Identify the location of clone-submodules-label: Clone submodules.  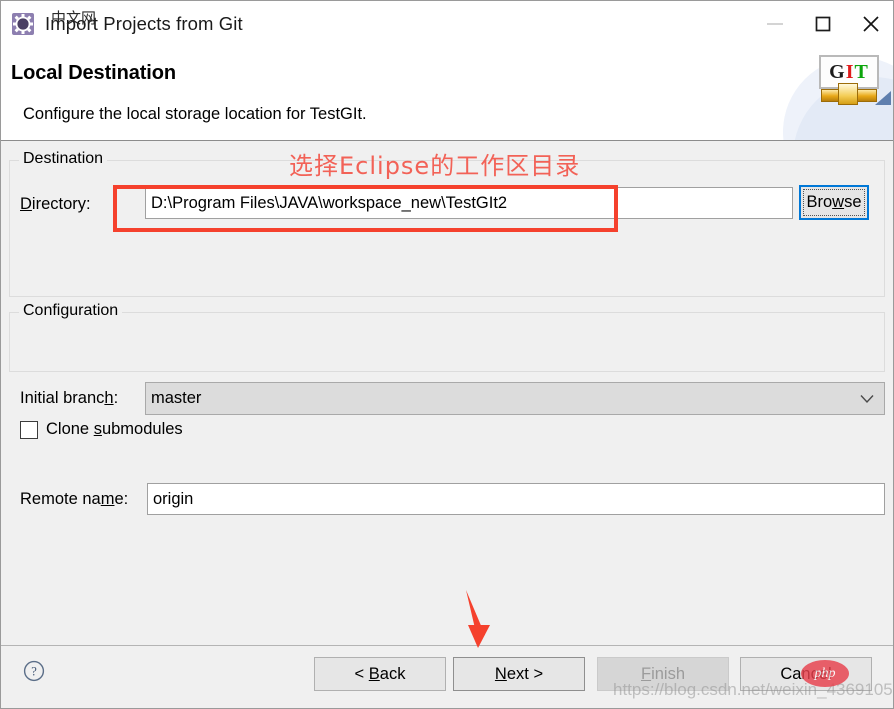
(114, 429).